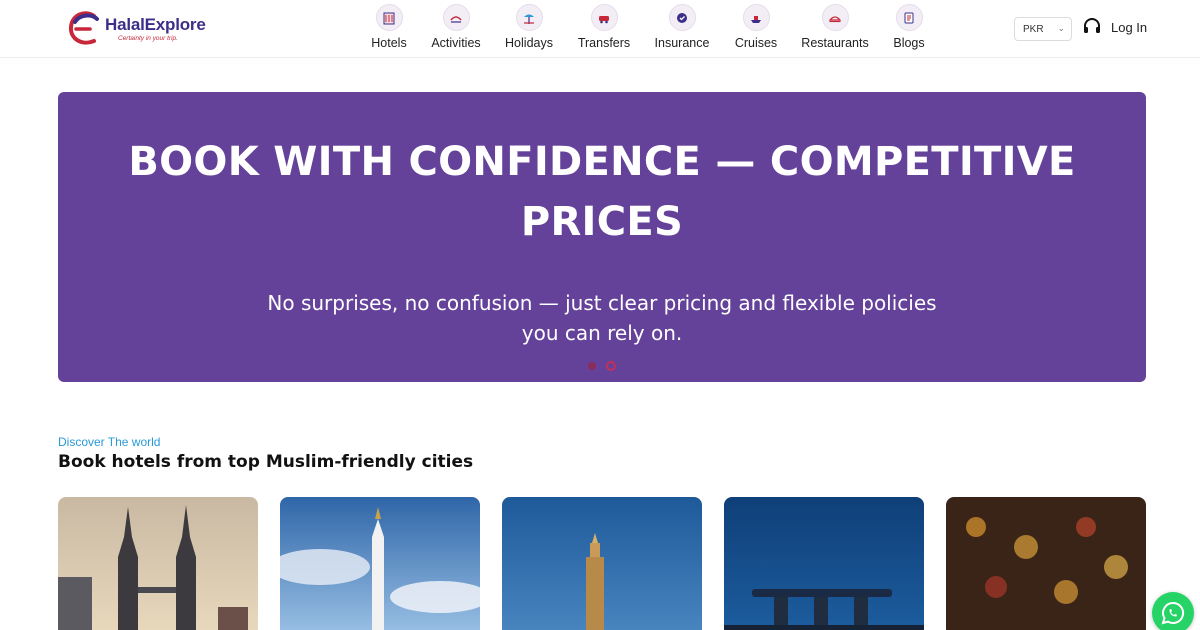  What do you see at coordinates (602, 366) in the screenshot?
I see `carousel-dots` at bounding box center [602, 366].